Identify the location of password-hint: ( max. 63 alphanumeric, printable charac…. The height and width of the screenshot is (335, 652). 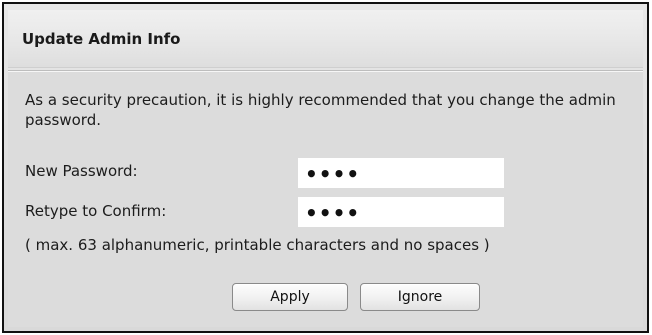
(257, 245).